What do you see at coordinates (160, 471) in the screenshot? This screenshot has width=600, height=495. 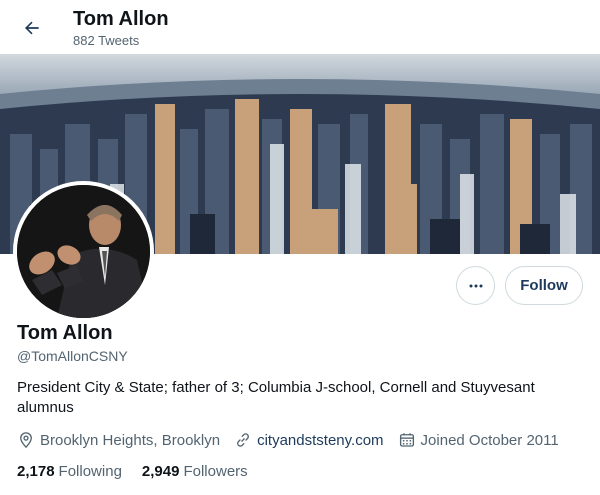 I see `followers-count: 2,949` at bounding box center [160, 471].